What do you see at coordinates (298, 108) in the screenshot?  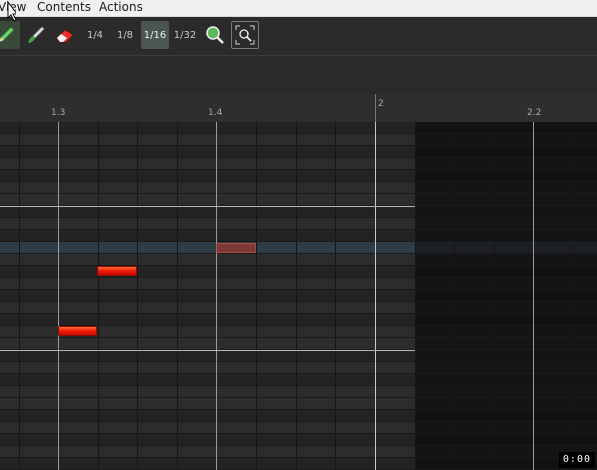 I see `timeline-ruler: 1.3 1.4 2 2.2` at bounding box center [298, 108].